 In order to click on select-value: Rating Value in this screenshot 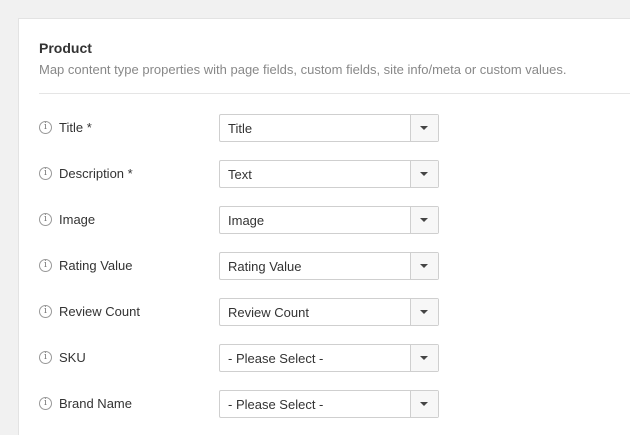, I will do `click(265, 266)`.